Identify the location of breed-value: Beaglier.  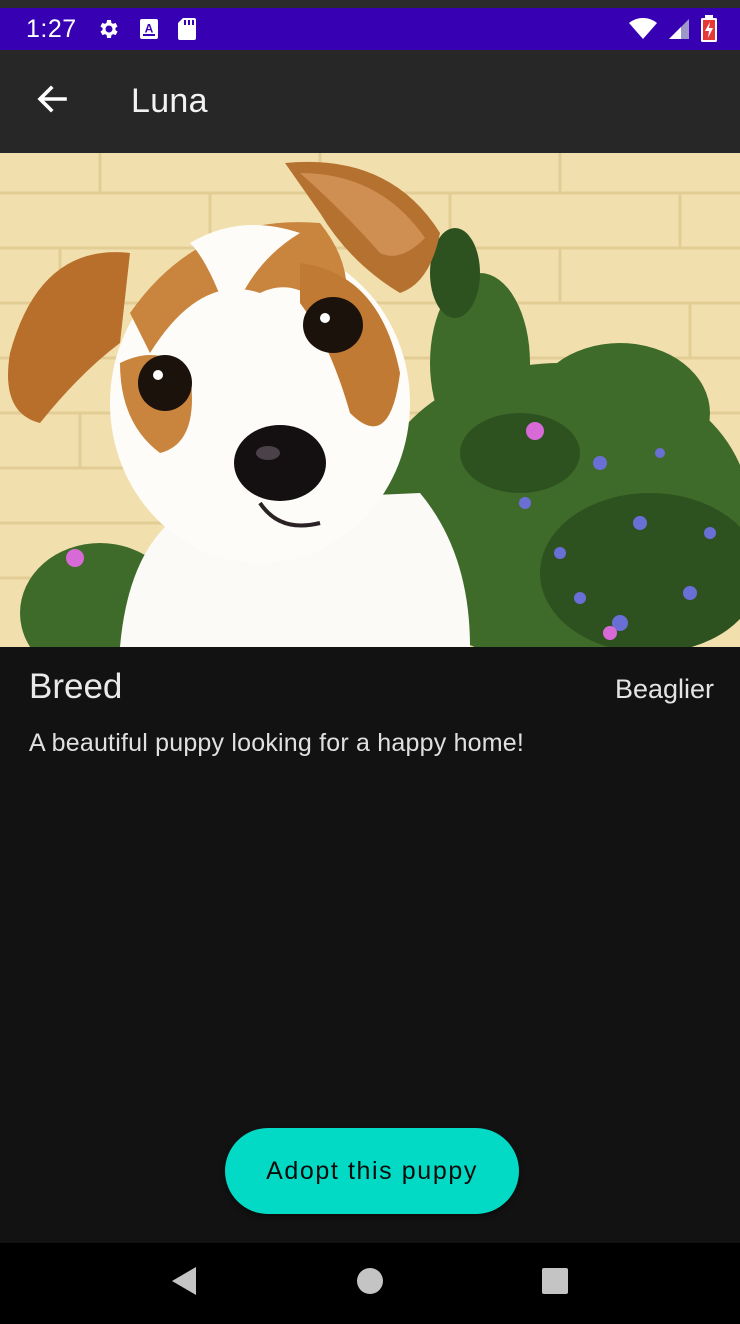
(664, 689).